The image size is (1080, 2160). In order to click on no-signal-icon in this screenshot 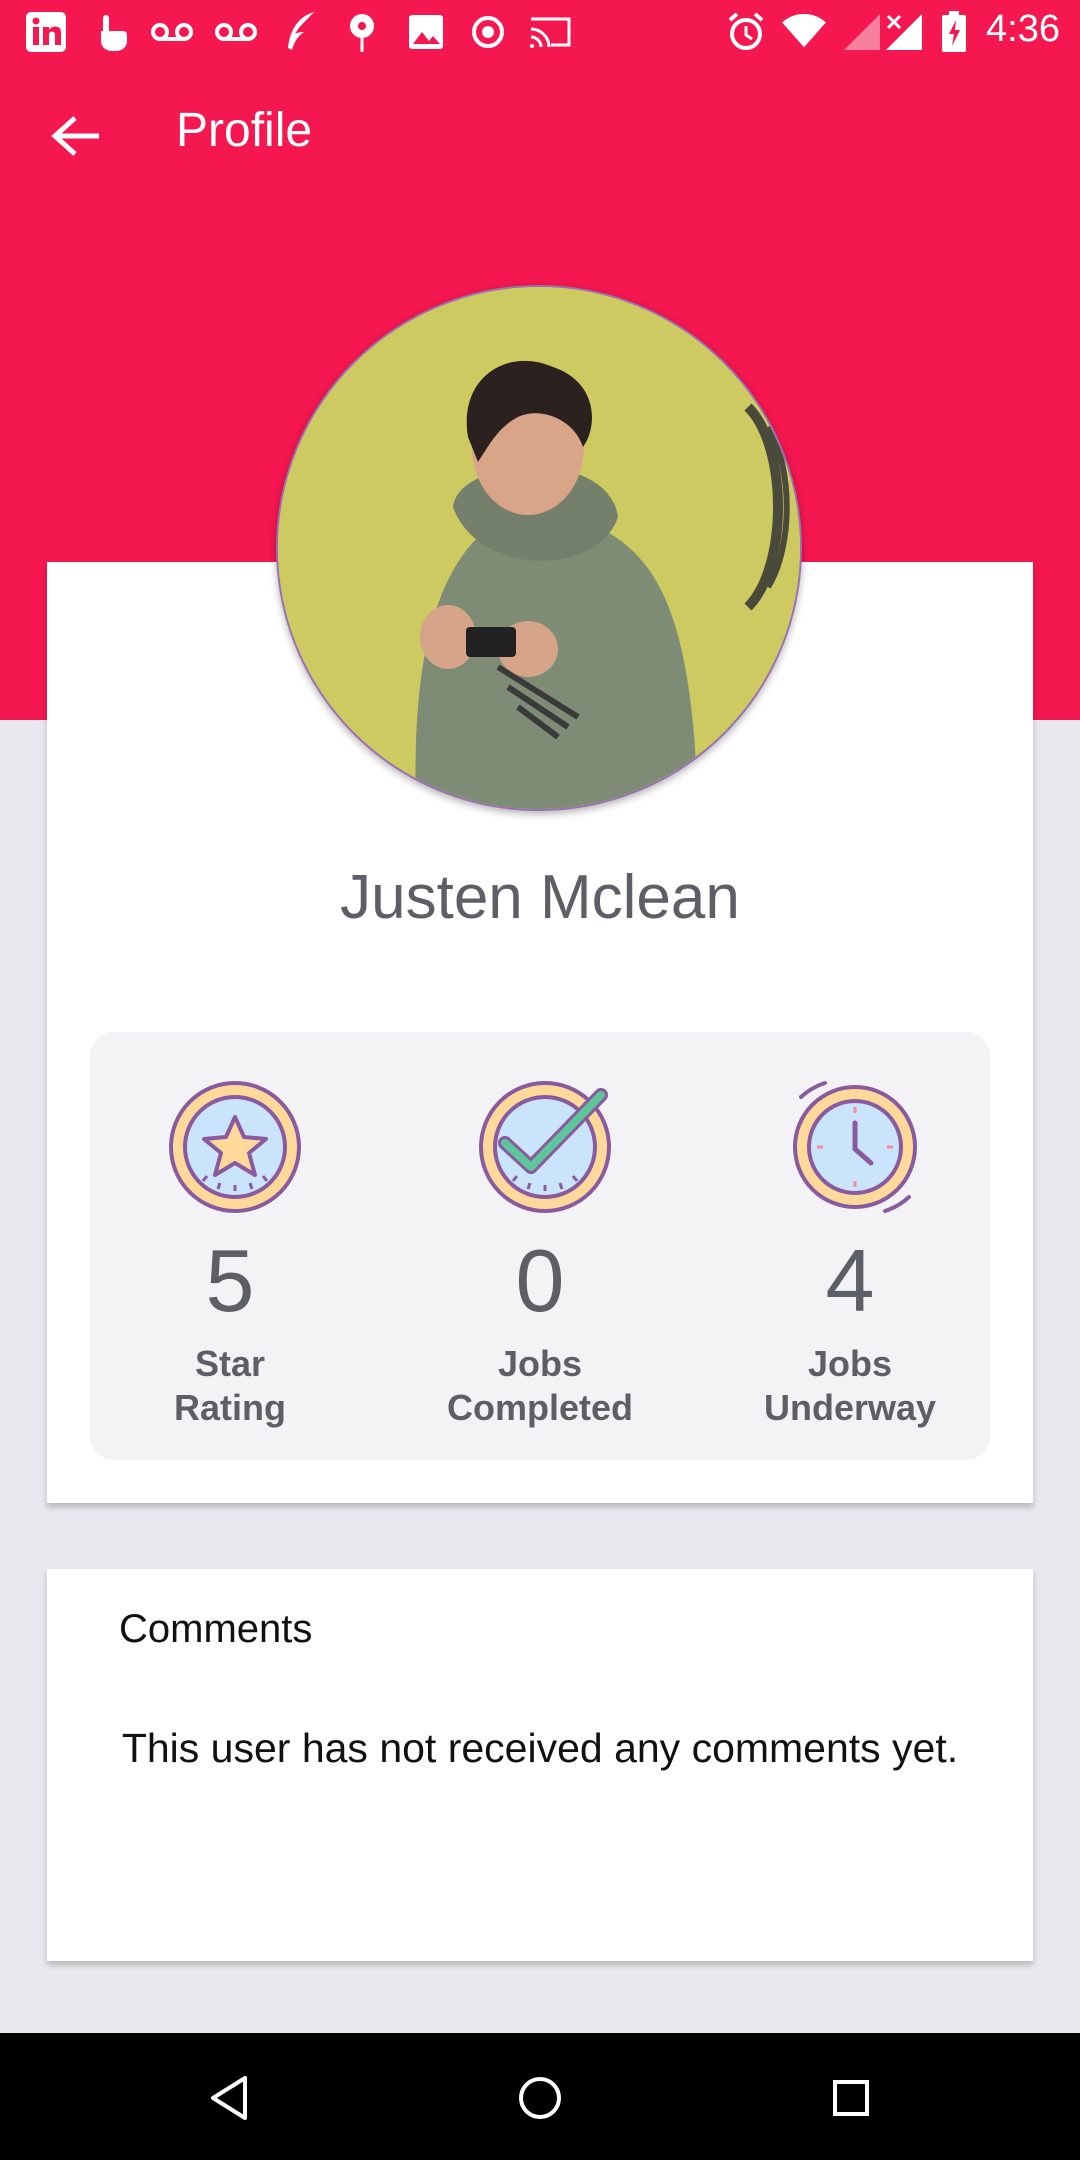, I will do `click(904, 32)`.